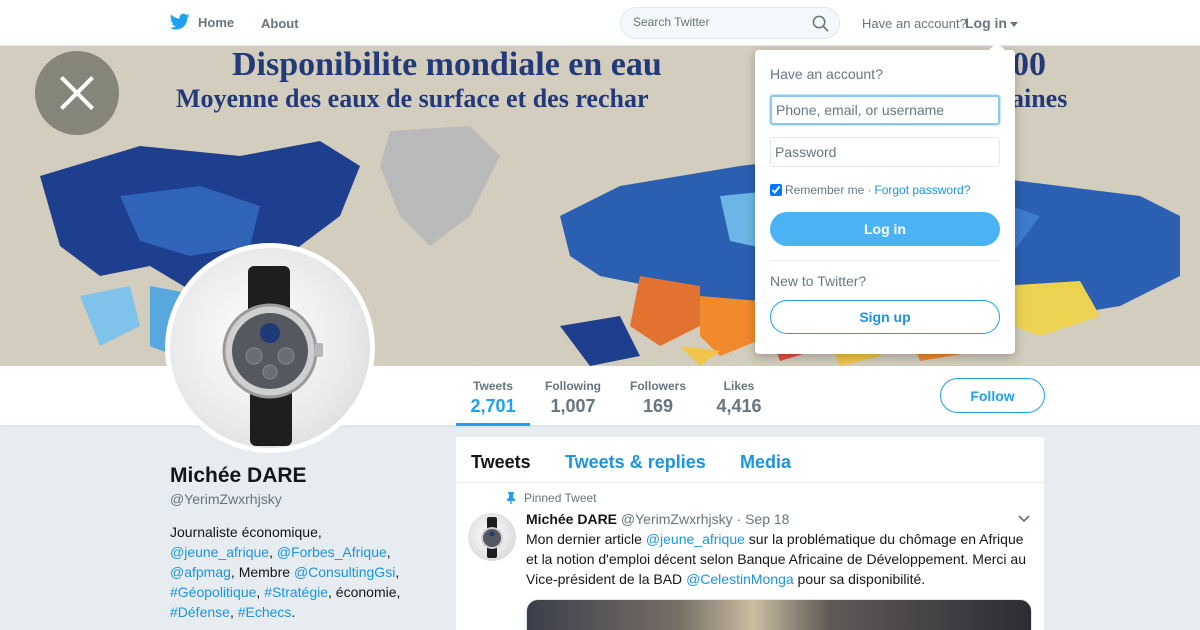 The width and height of the screenshot is (1200, 630). Describe the element at coordinates (200, 572) in the screenshot. I see `bio-link: @afpmag` at that location.